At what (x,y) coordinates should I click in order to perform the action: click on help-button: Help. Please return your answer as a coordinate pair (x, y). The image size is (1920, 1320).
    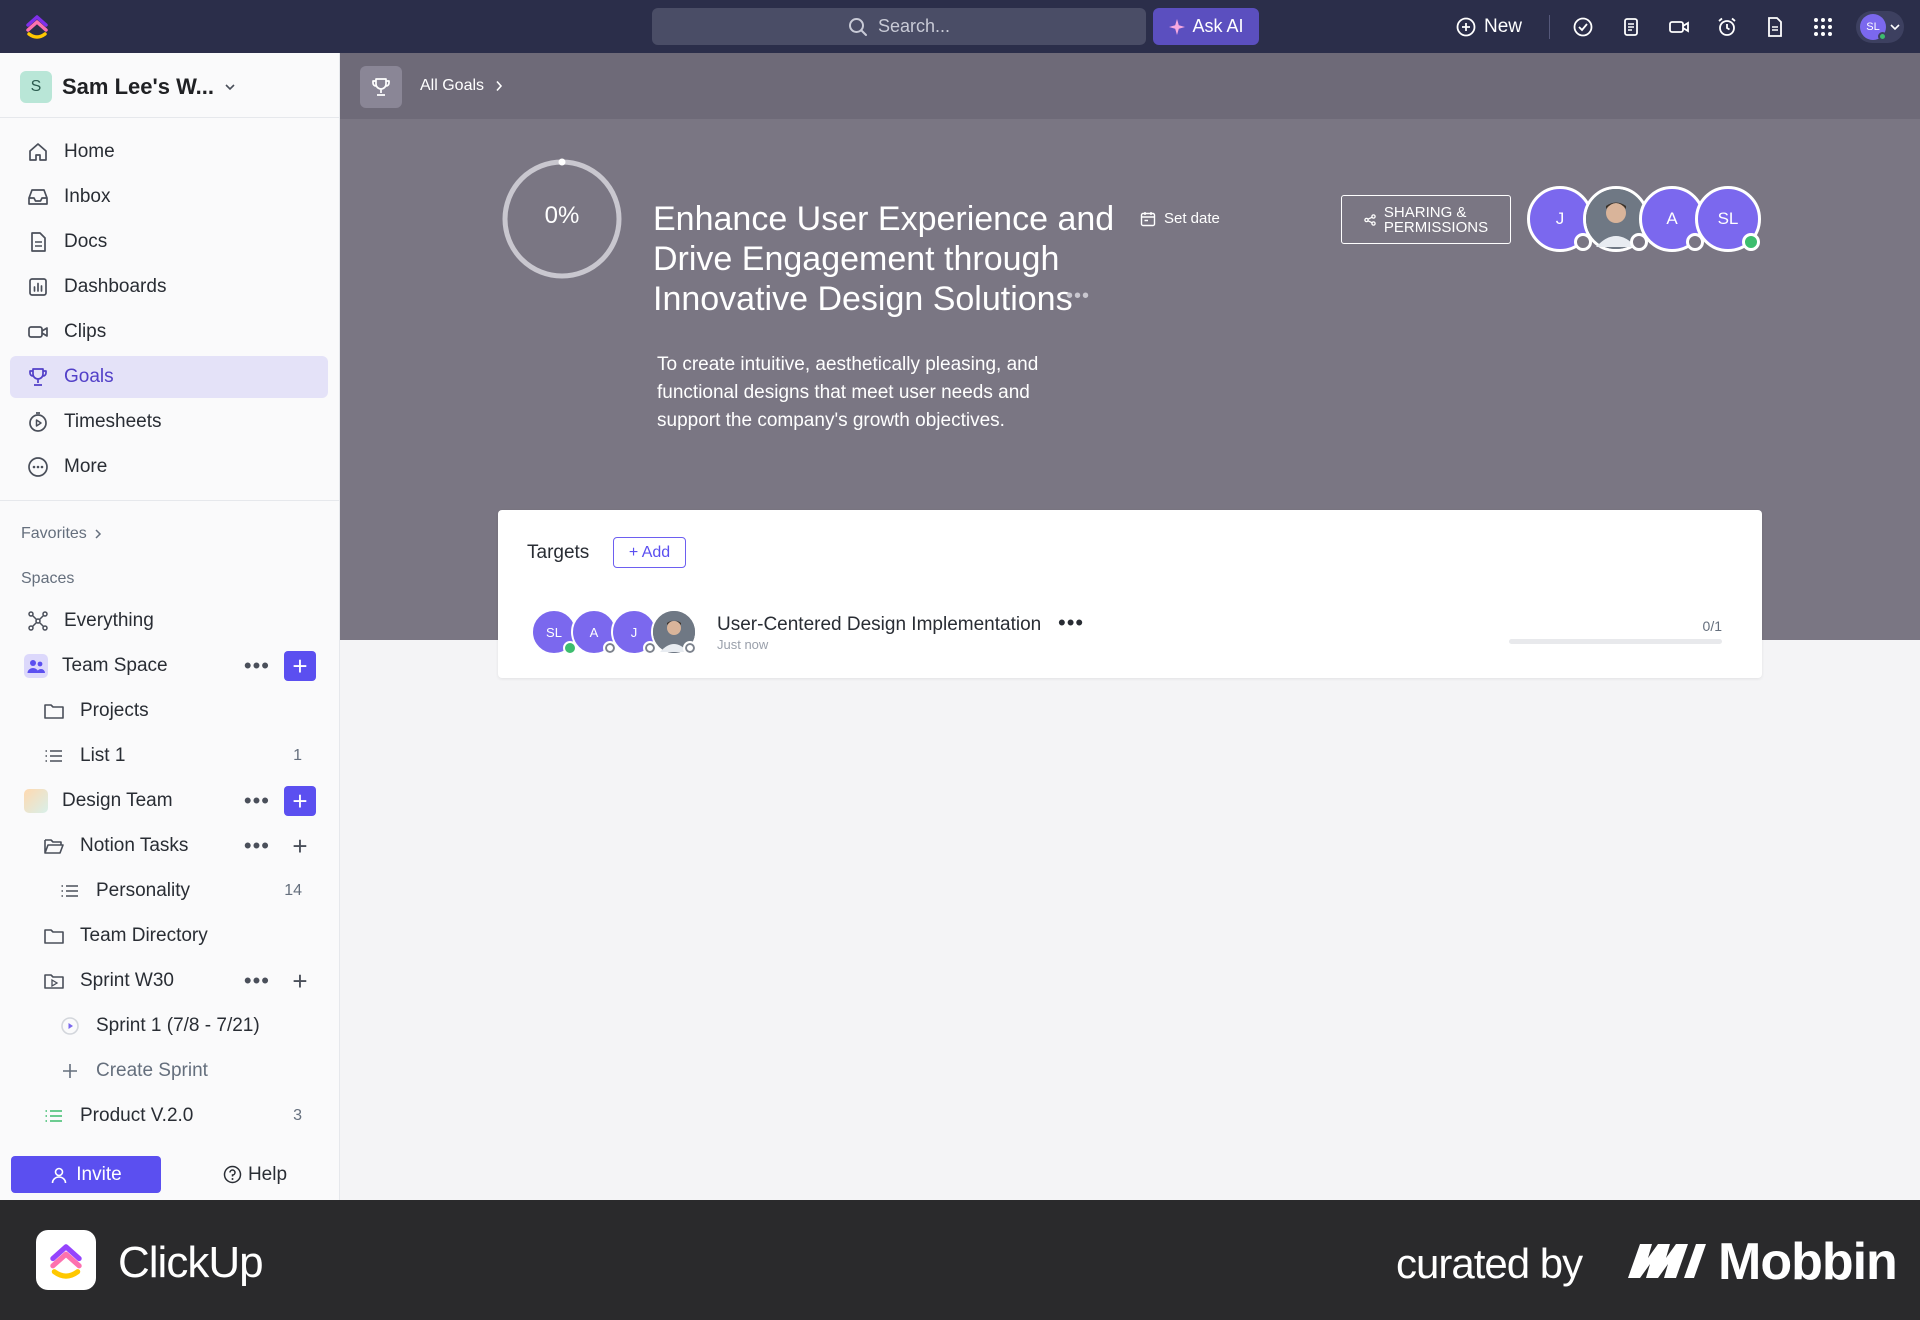
    Looking at the image, I should click on (255, 1174).